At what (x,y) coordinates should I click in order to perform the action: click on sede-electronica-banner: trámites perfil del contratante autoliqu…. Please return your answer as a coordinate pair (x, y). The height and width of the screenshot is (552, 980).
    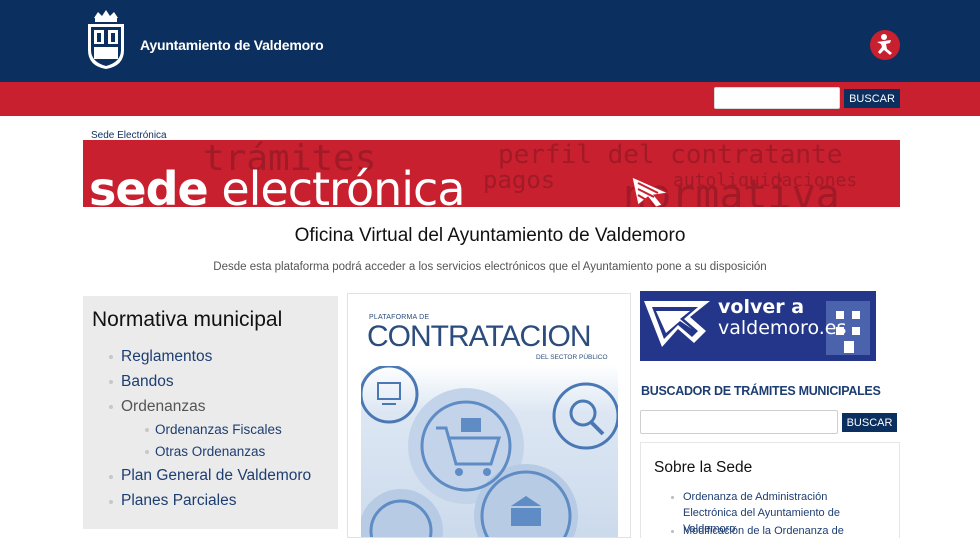
    Looking at the image, I should click on (491, 173).